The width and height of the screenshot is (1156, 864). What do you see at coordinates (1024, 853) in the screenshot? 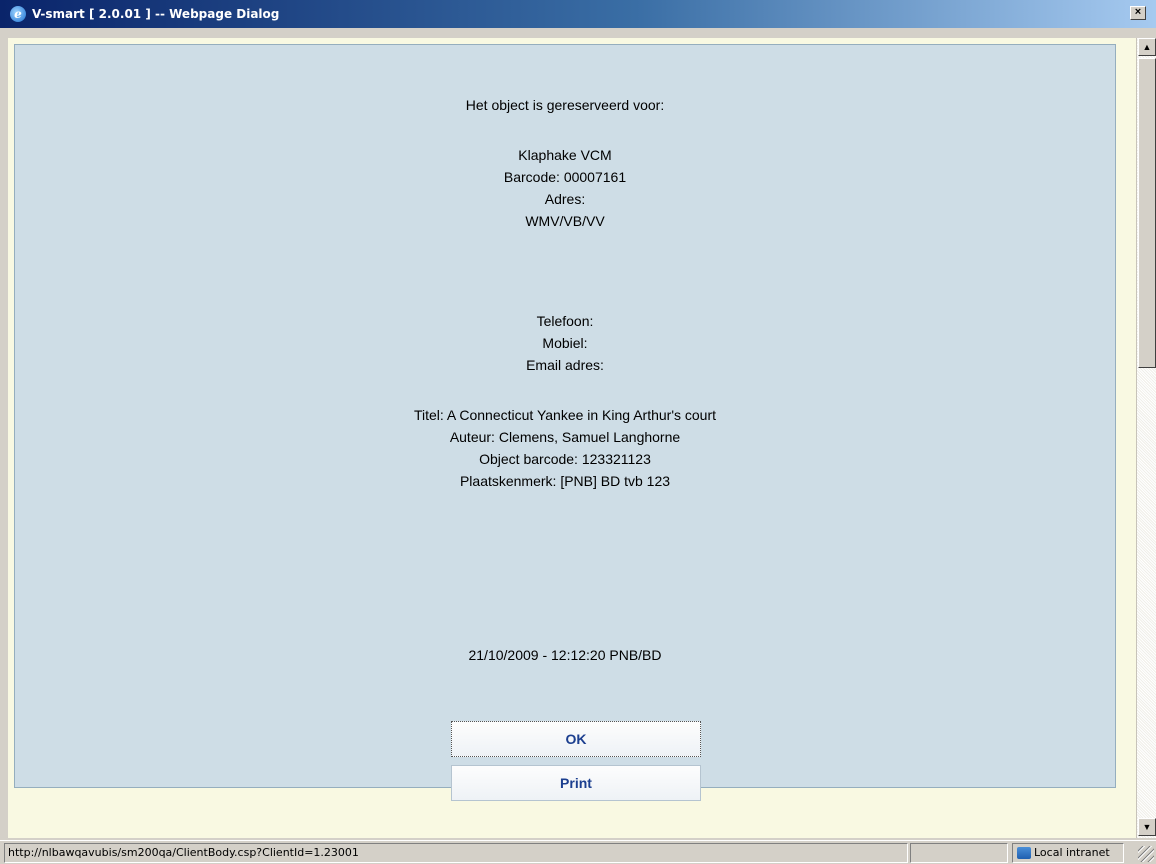
I see `intranet-zone-icon` at bounding box center [1024, 853].